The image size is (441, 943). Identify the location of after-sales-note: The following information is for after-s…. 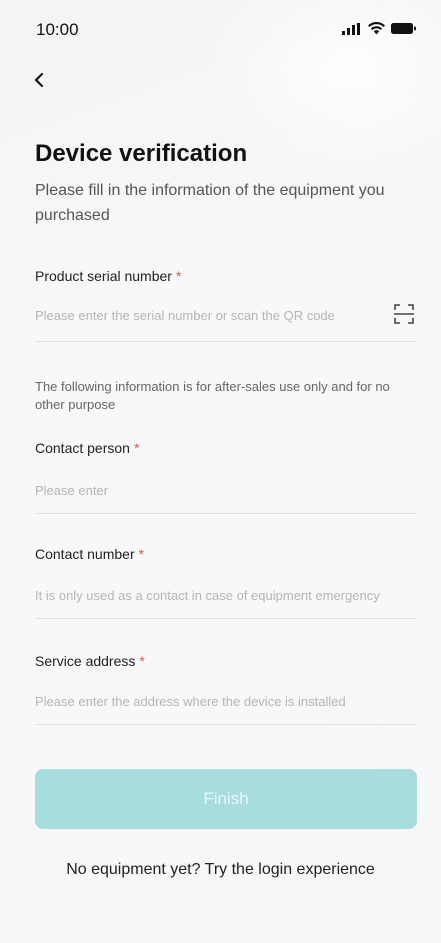
(212, 395).